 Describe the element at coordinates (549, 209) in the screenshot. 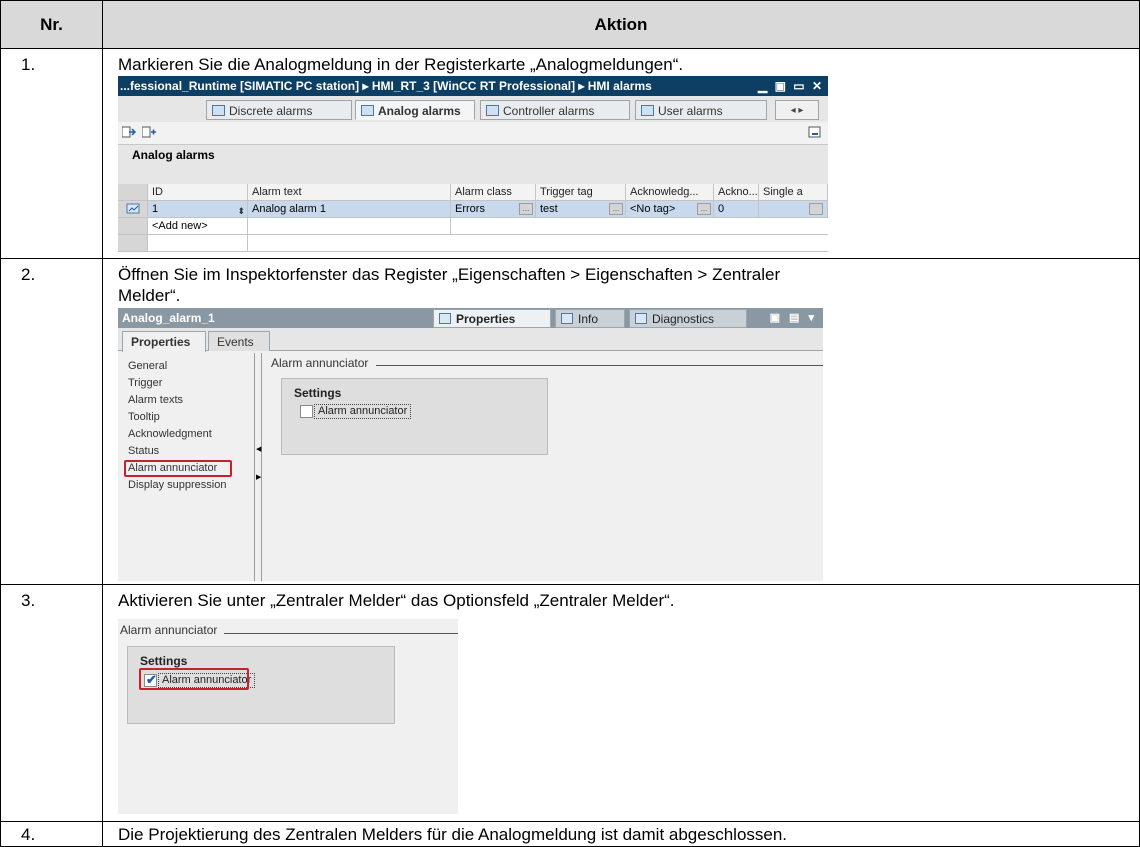

I see `cell-value: test` at that location.